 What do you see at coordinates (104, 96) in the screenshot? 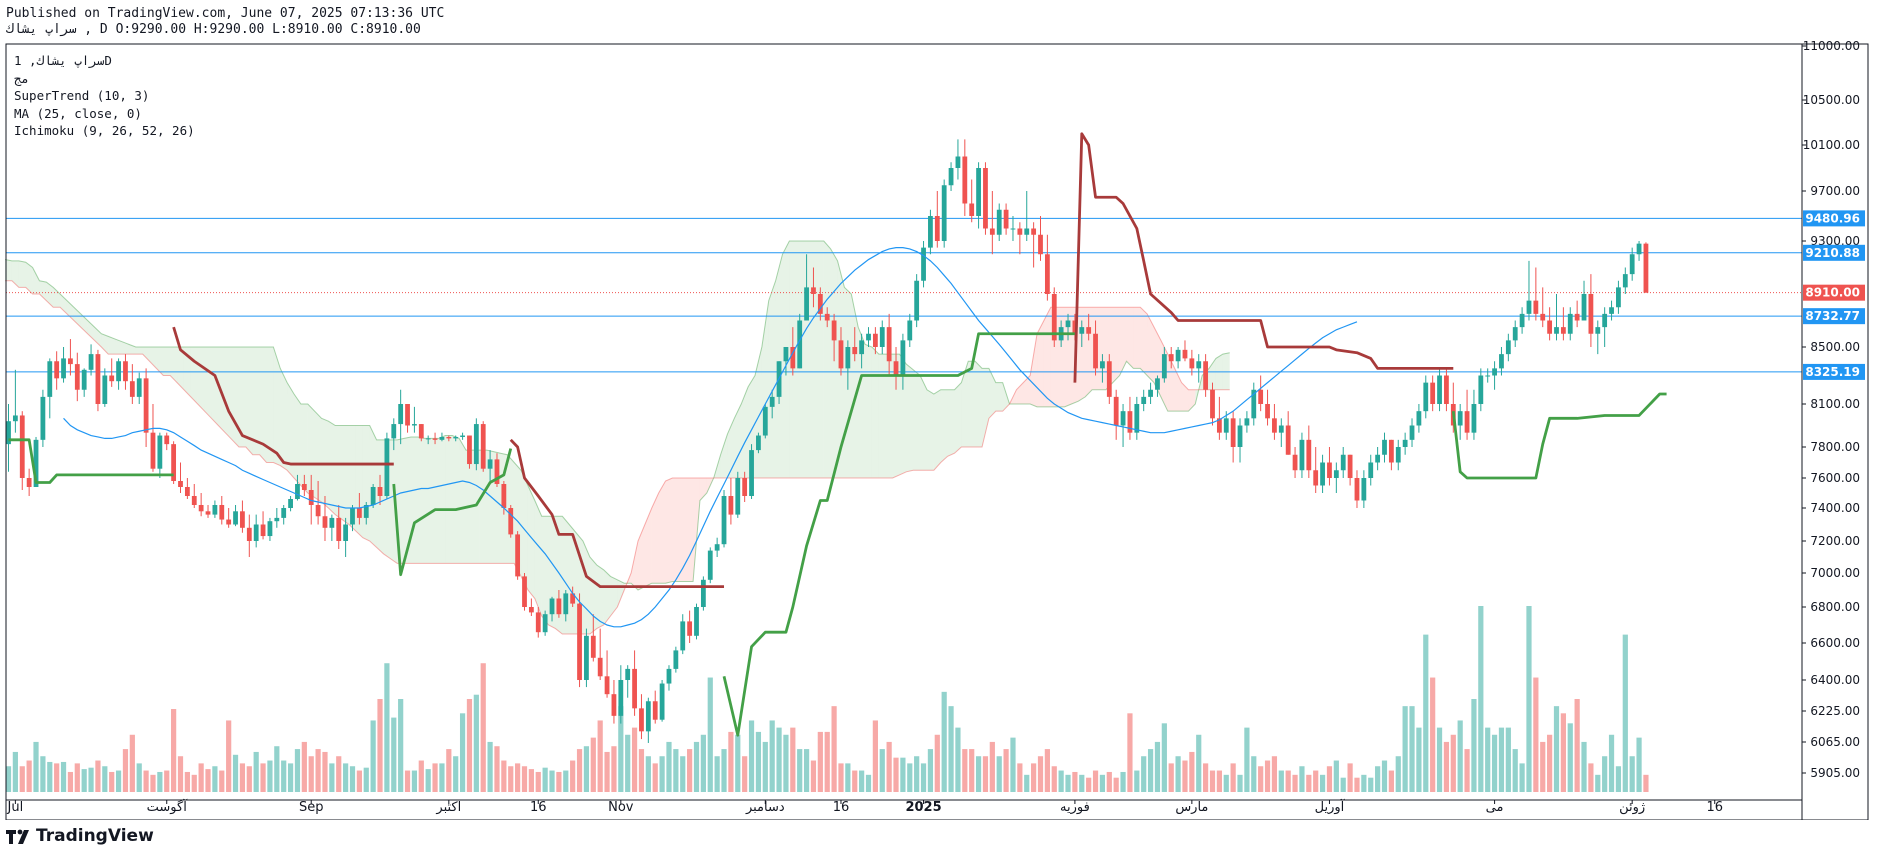
I see `legend-supertrend: SuperTrend (10, 3)` at bounding box center [104, 96].